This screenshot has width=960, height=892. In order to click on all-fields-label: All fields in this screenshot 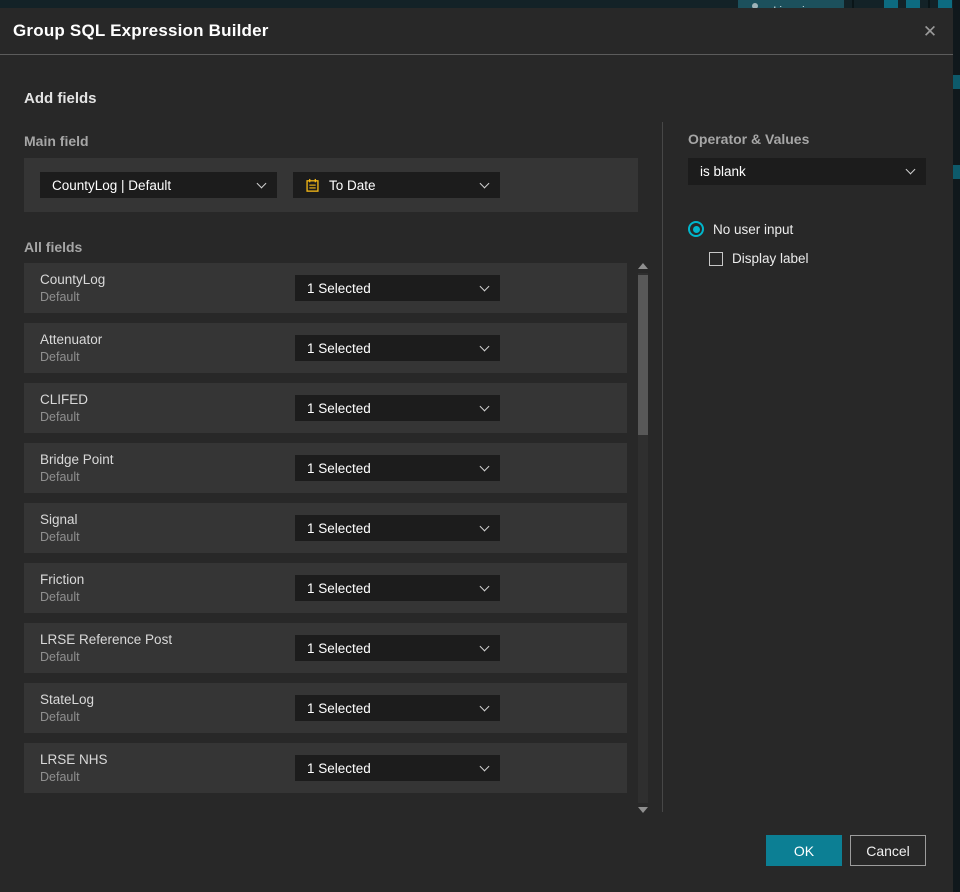, I will do `click(53, 247)`.